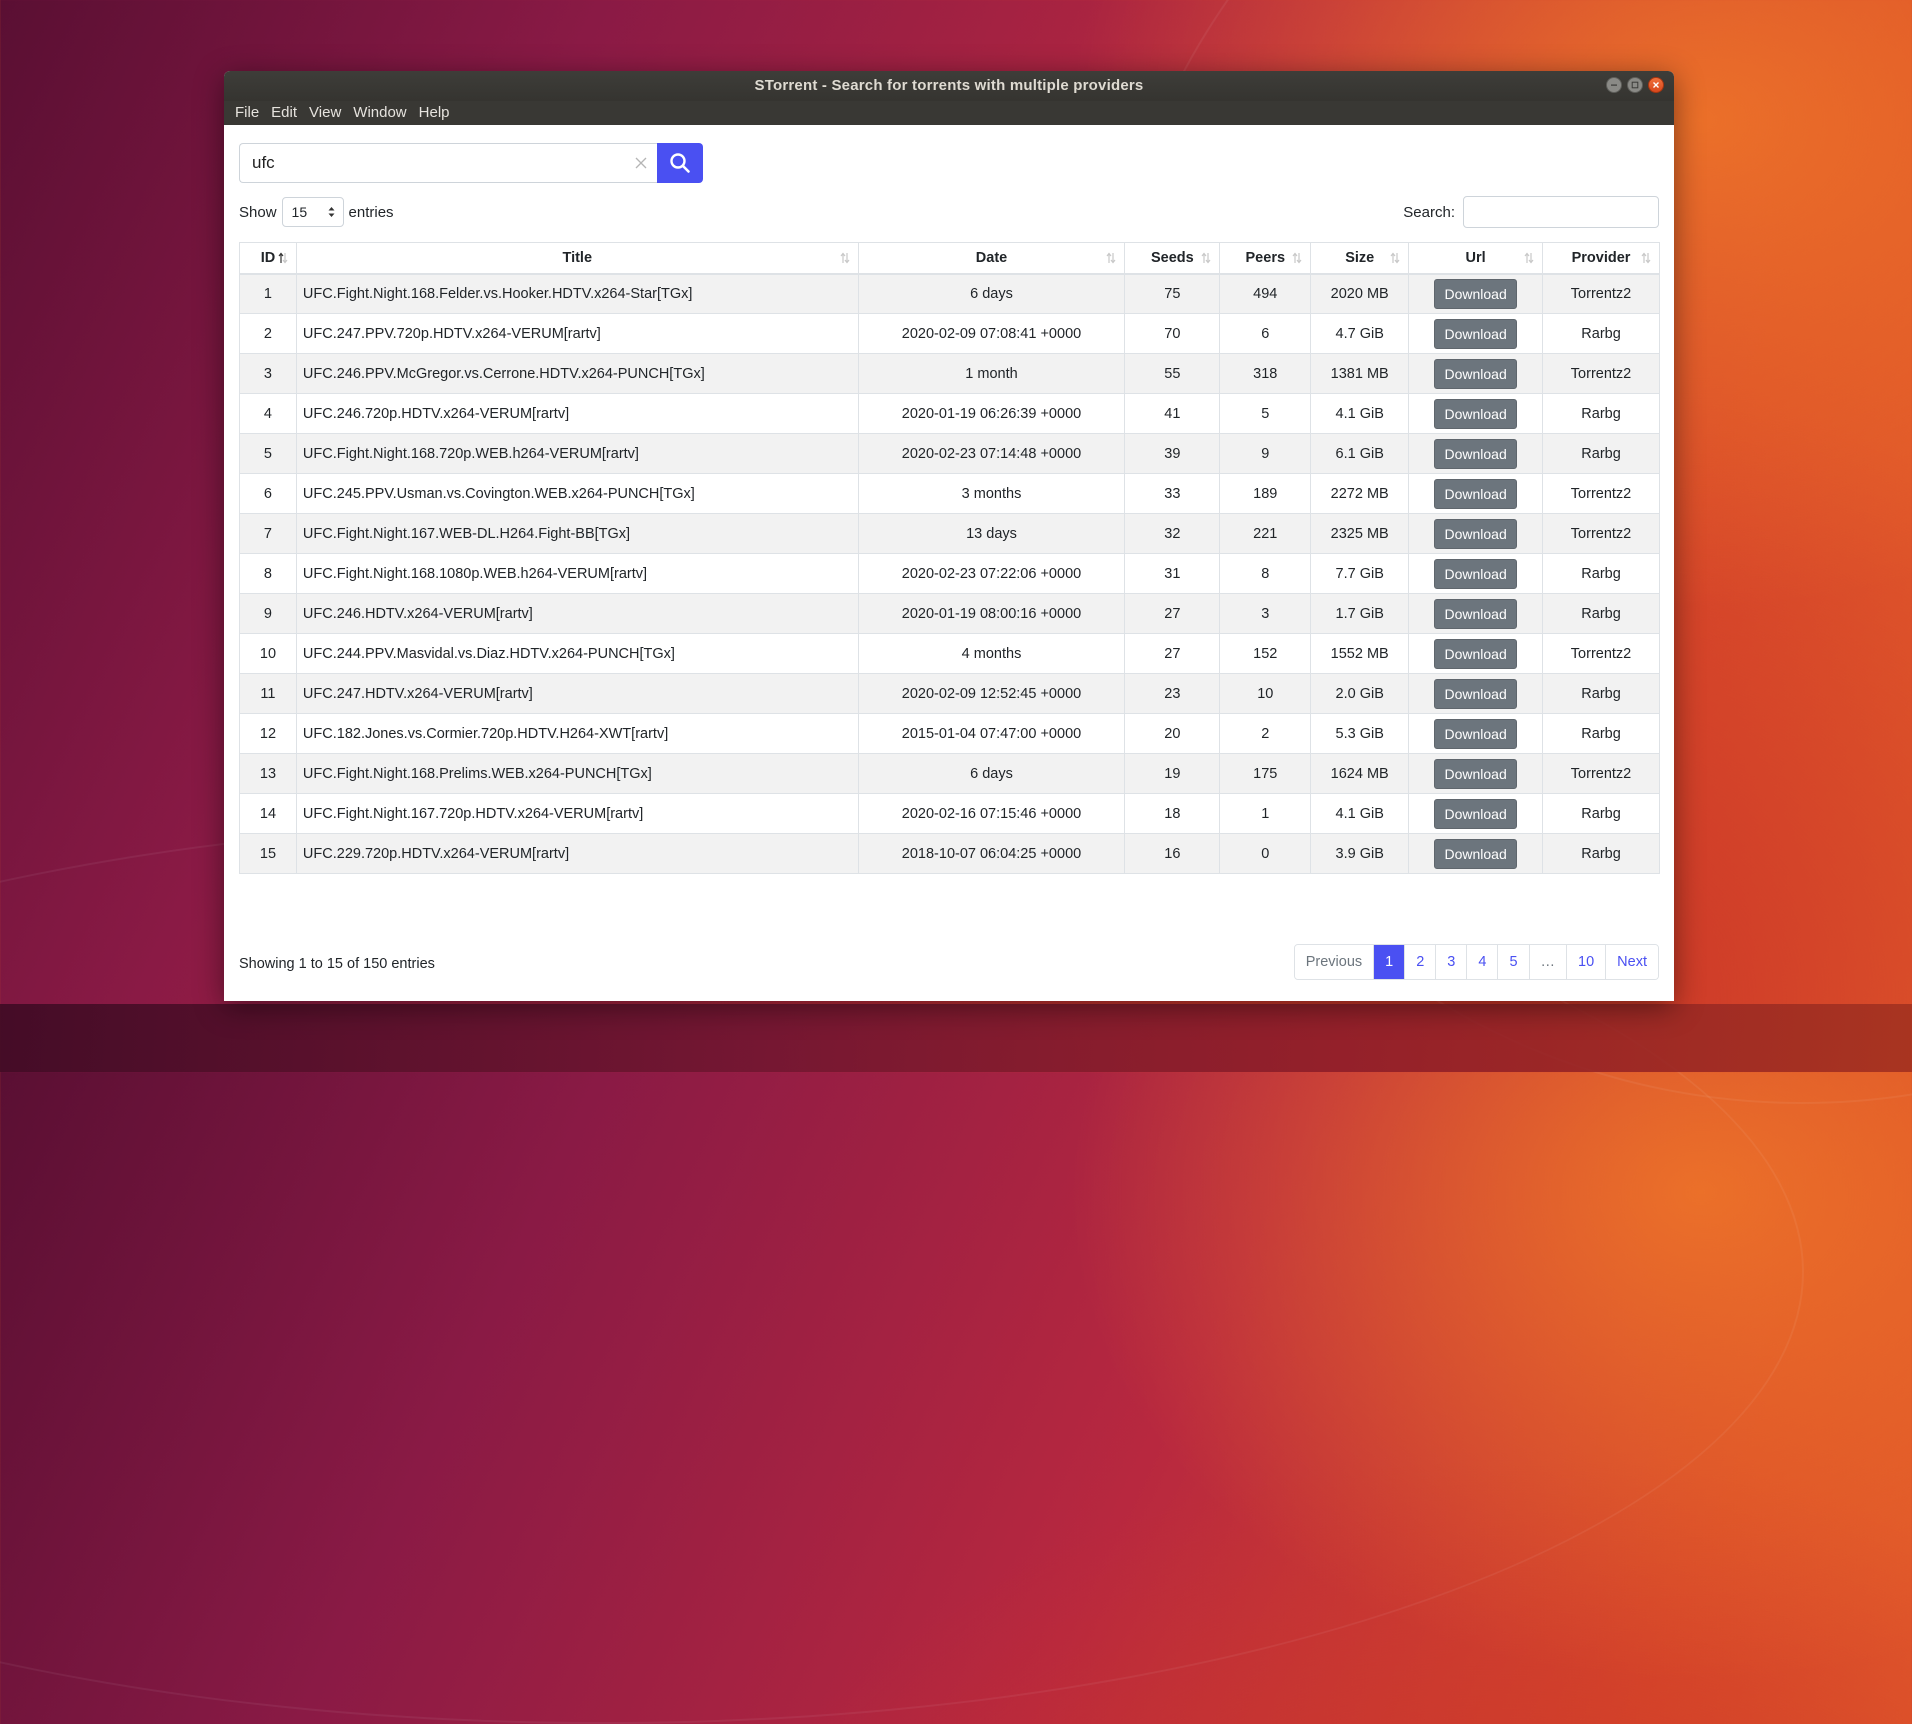 This screenshot has height=1724, width=1912. I want to click on cell-size: 1381 MB, so click(1360, 373).